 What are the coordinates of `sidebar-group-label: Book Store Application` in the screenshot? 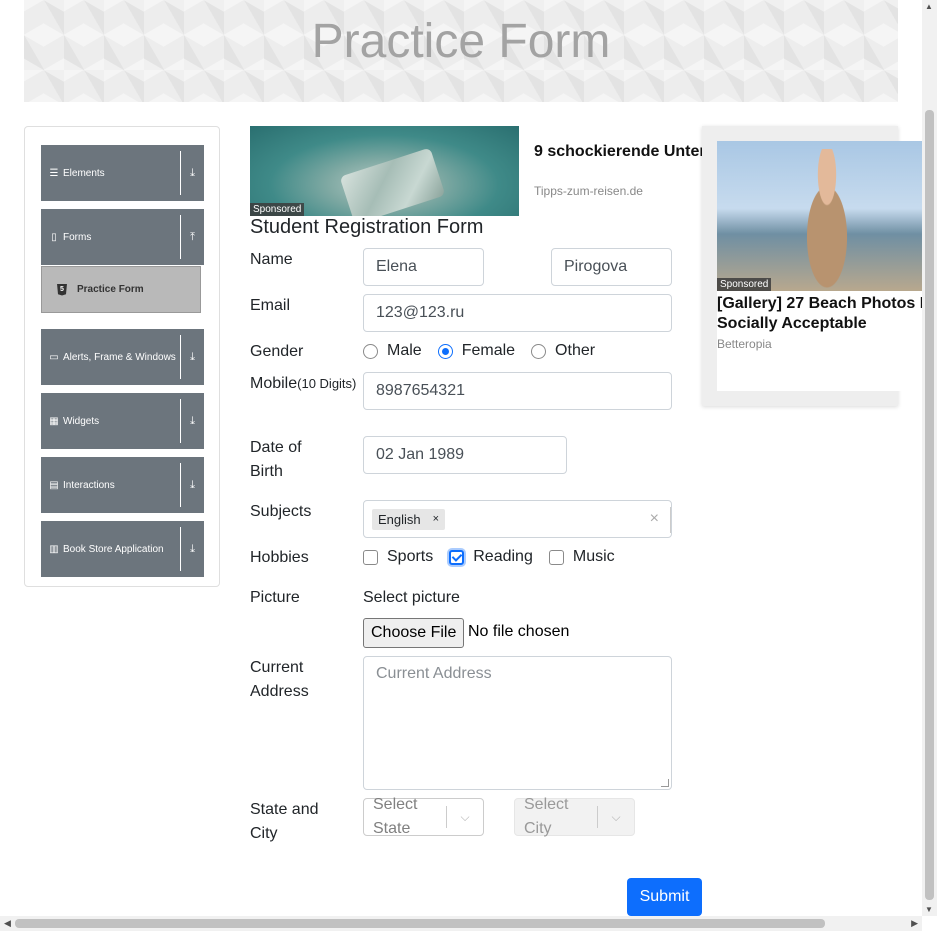 It's located at (113, 549).